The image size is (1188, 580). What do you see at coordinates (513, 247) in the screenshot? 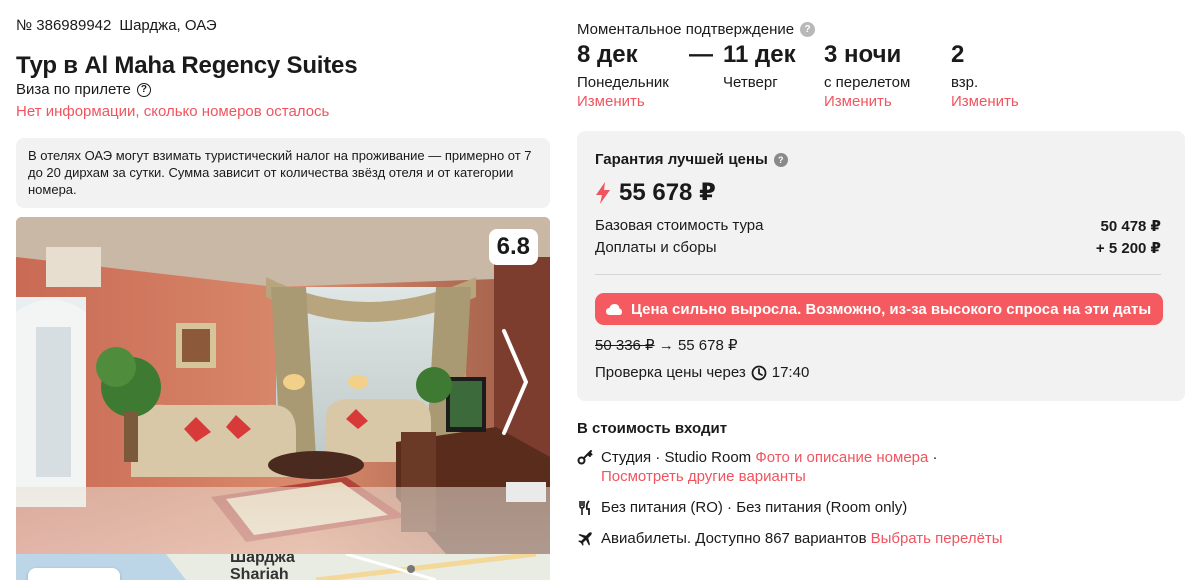
I see `hotel-rating-badge: 6.8` at bounding box center [513, 247].